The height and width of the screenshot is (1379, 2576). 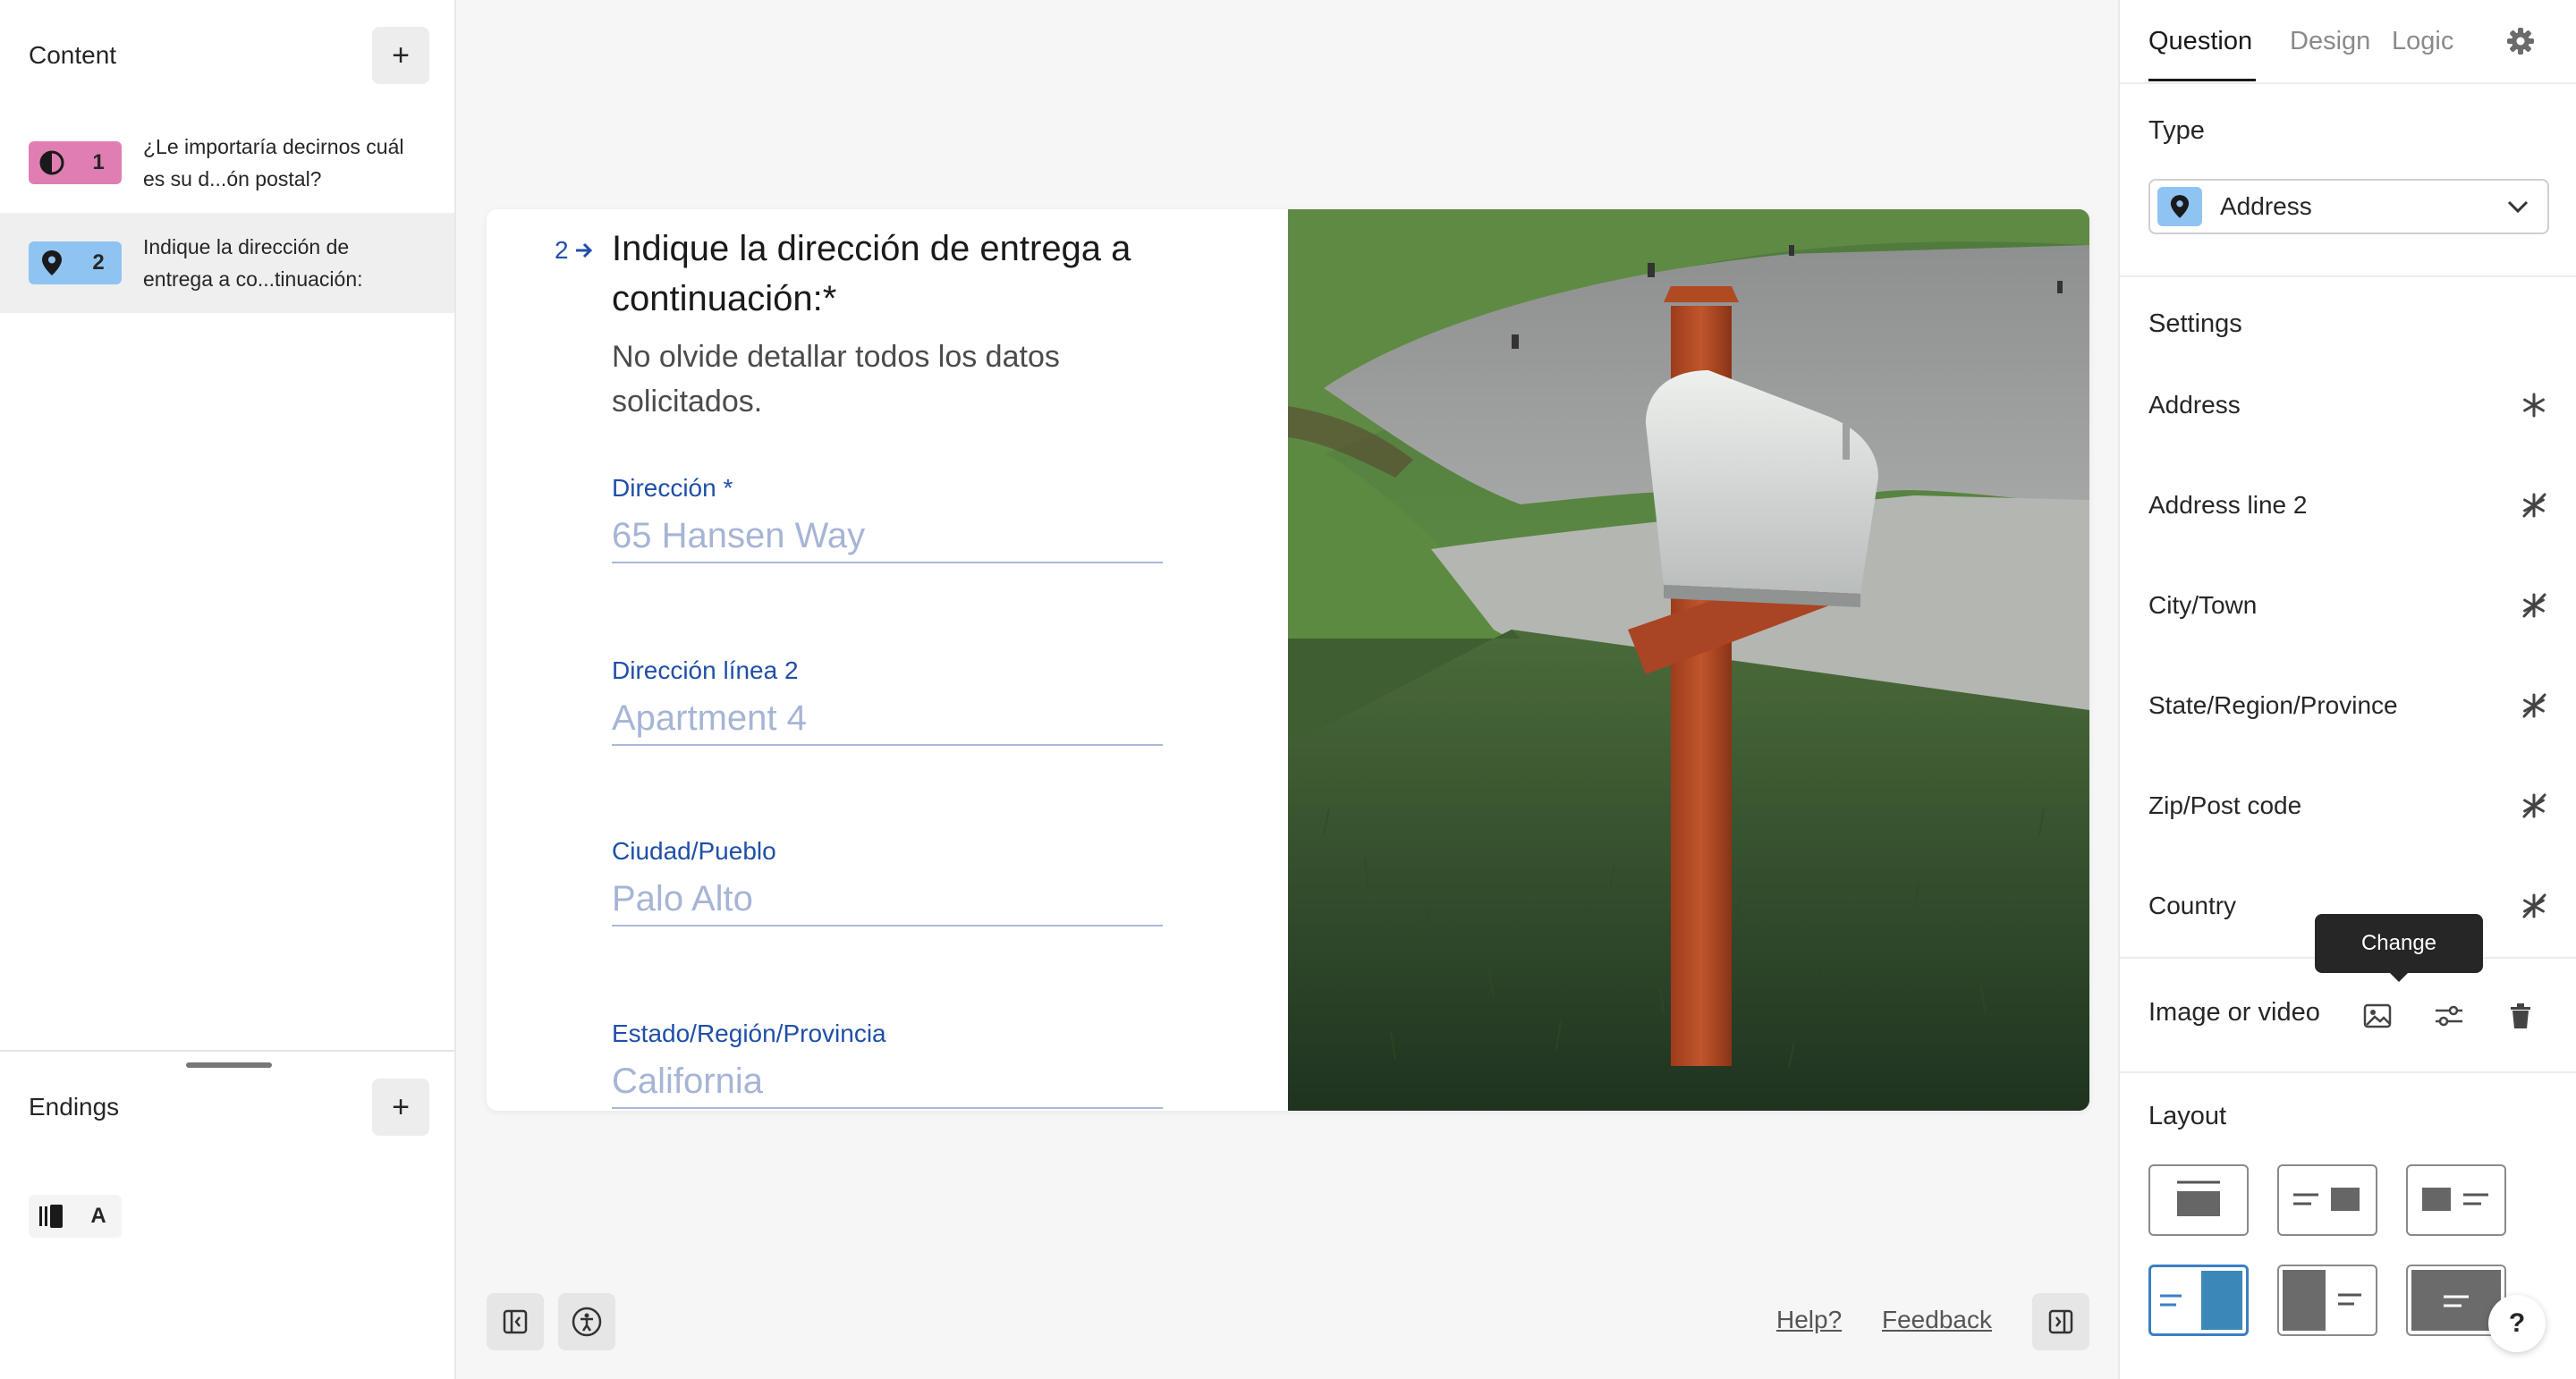 I want to click on collapse-right-panel-button, so click(x=2060, y=1321).